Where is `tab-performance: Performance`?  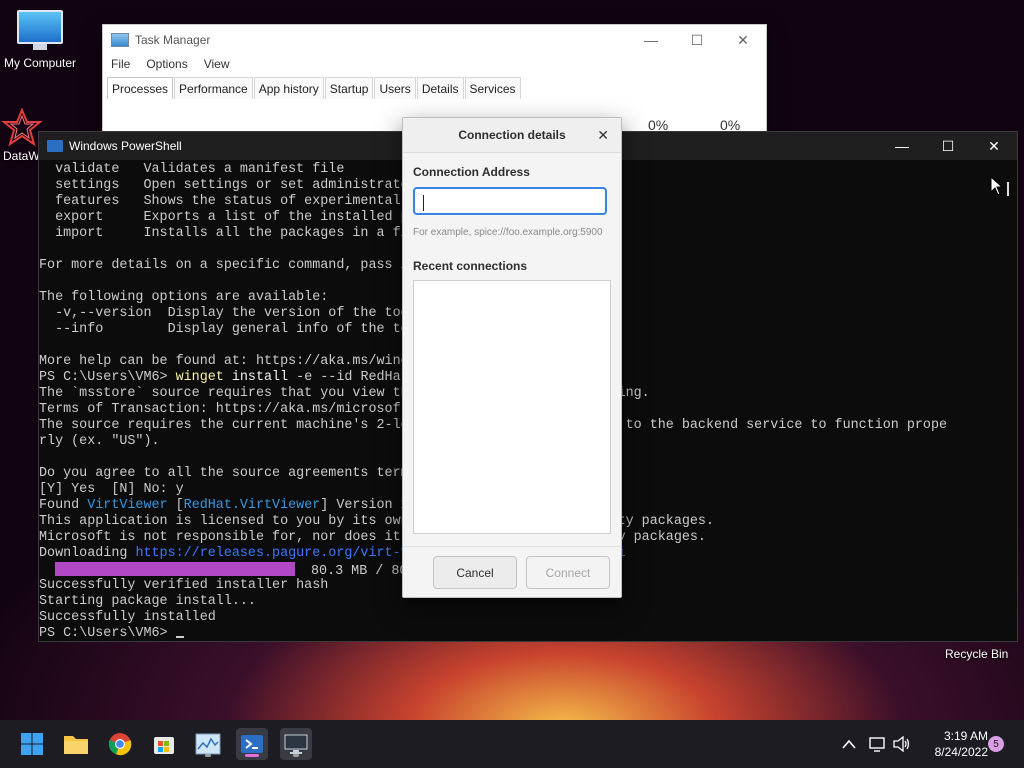 tab-performance: Performance is located at coordinates (213, 88).